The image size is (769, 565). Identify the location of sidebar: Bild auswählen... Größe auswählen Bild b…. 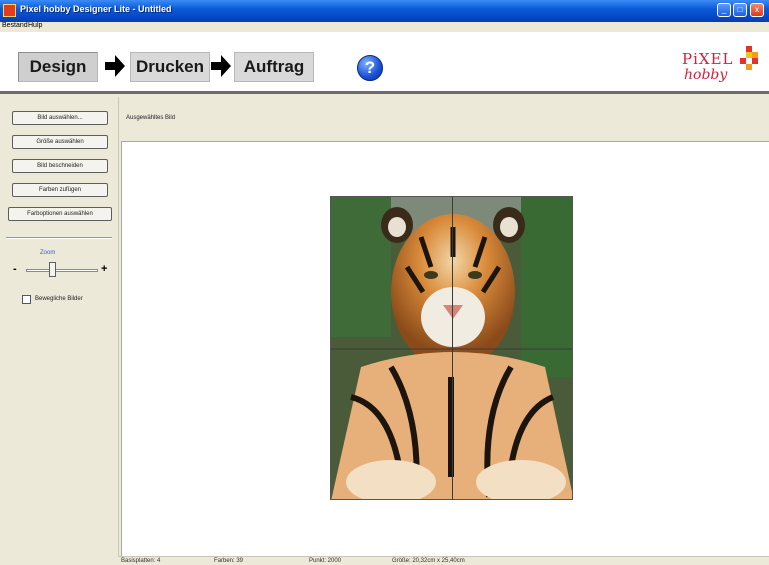
(59, 327).